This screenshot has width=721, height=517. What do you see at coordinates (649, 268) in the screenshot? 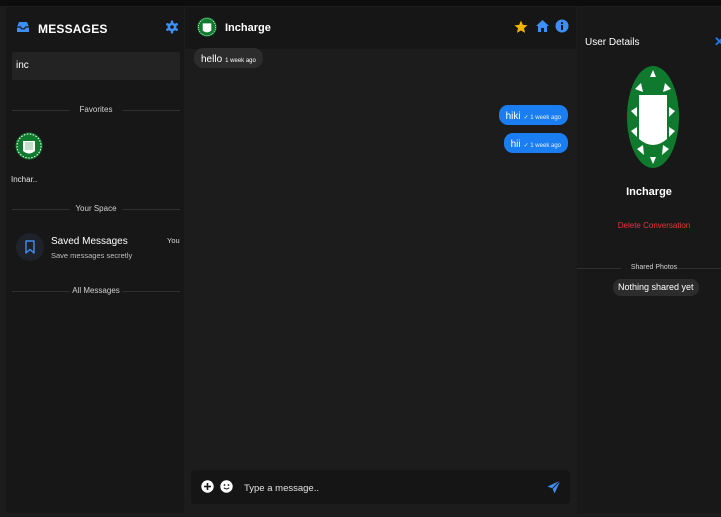
I see `shared-photos-divider: Shared Photos` at bounding box center [649, 268].